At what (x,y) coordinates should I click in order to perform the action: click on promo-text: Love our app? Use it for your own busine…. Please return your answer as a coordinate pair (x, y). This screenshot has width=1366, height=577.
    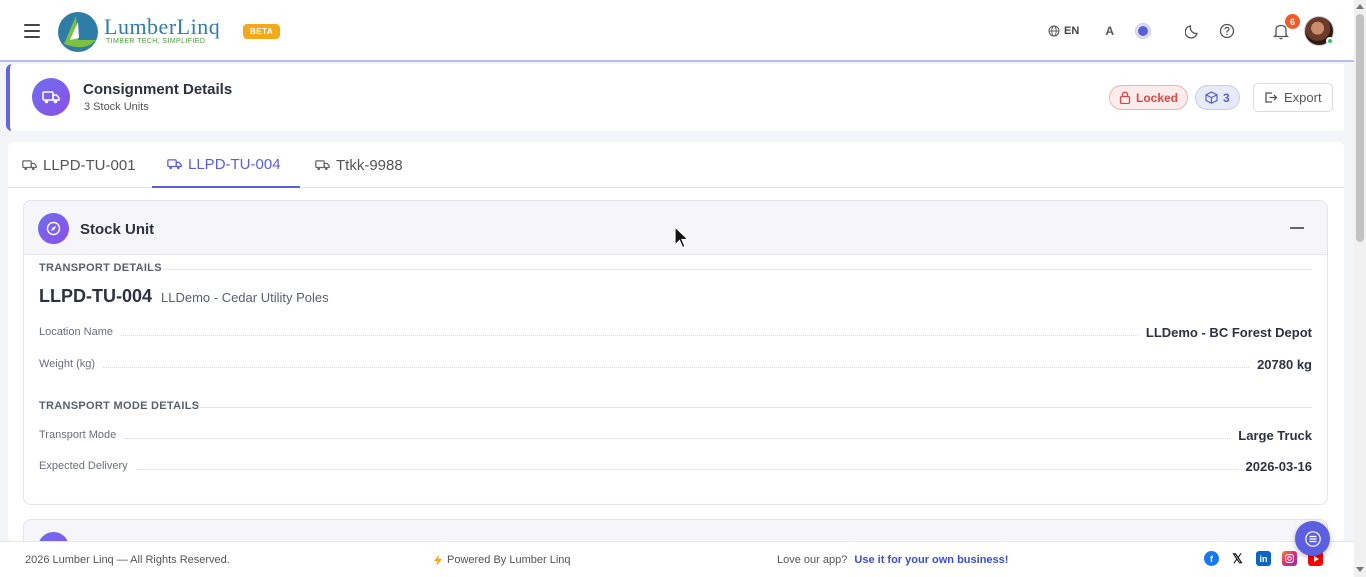
    Looking at the image, I should click on (892, 560).